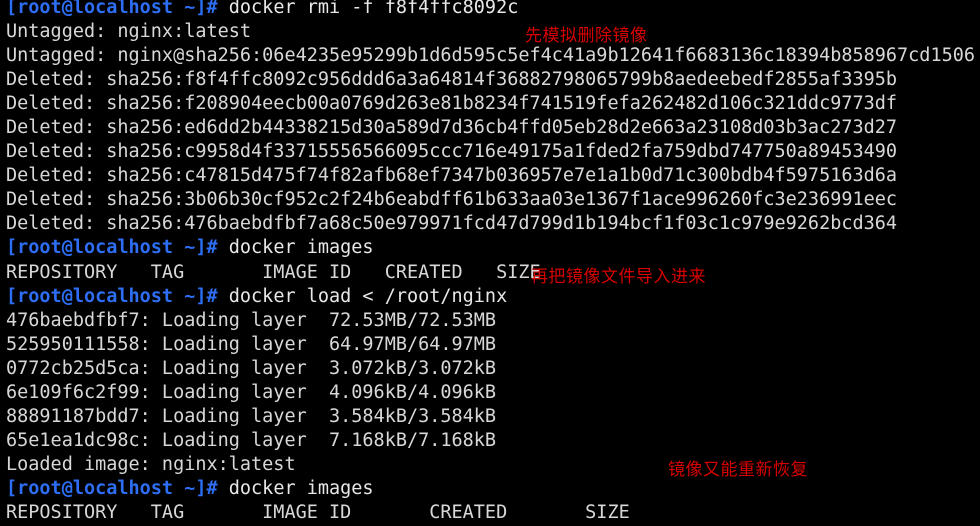 The image size is (980, 526). Describe the element at coordinates (151, 464) in the screenshot. I see `shell-output-text: Loaded image: nginx:latest` at that location.